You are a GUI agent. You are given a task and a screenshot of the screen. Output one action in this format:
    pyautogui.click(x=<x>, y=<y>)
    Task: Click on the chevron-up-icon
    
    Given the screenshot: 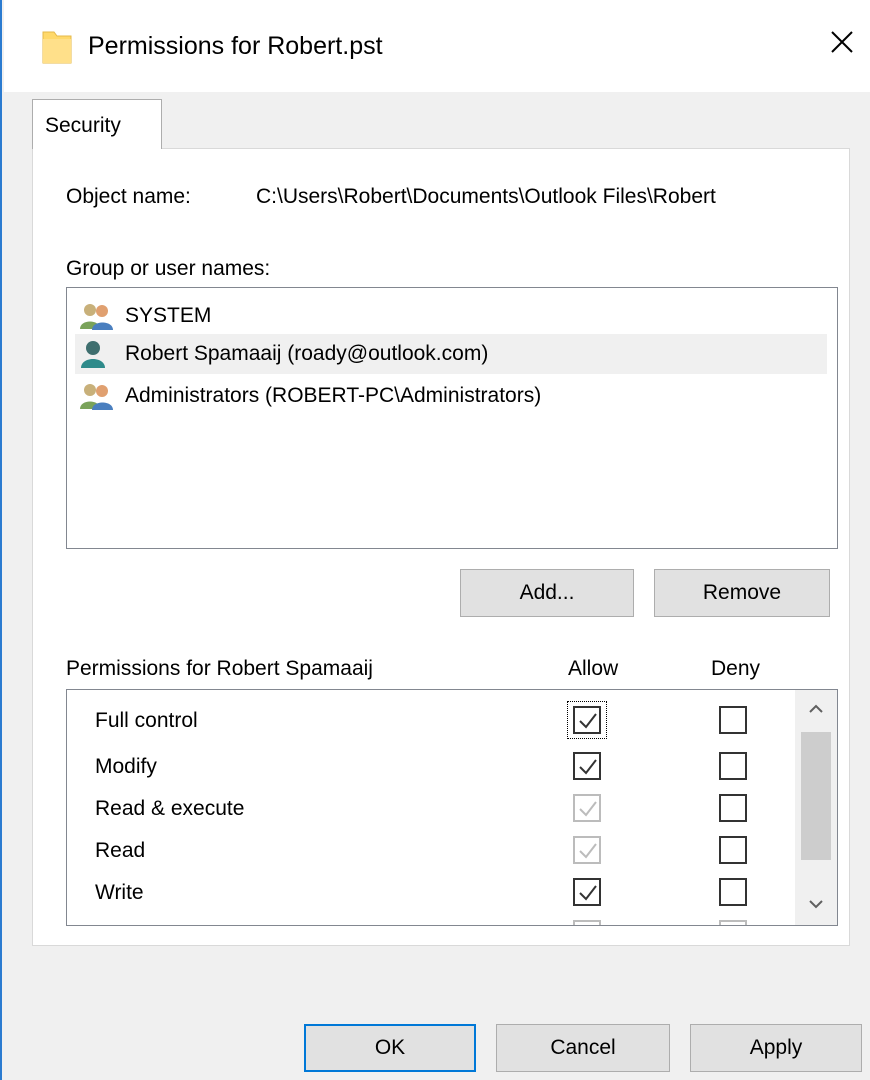 What is the action you would take?
    pyautogui.click(x=816, y=710)
    